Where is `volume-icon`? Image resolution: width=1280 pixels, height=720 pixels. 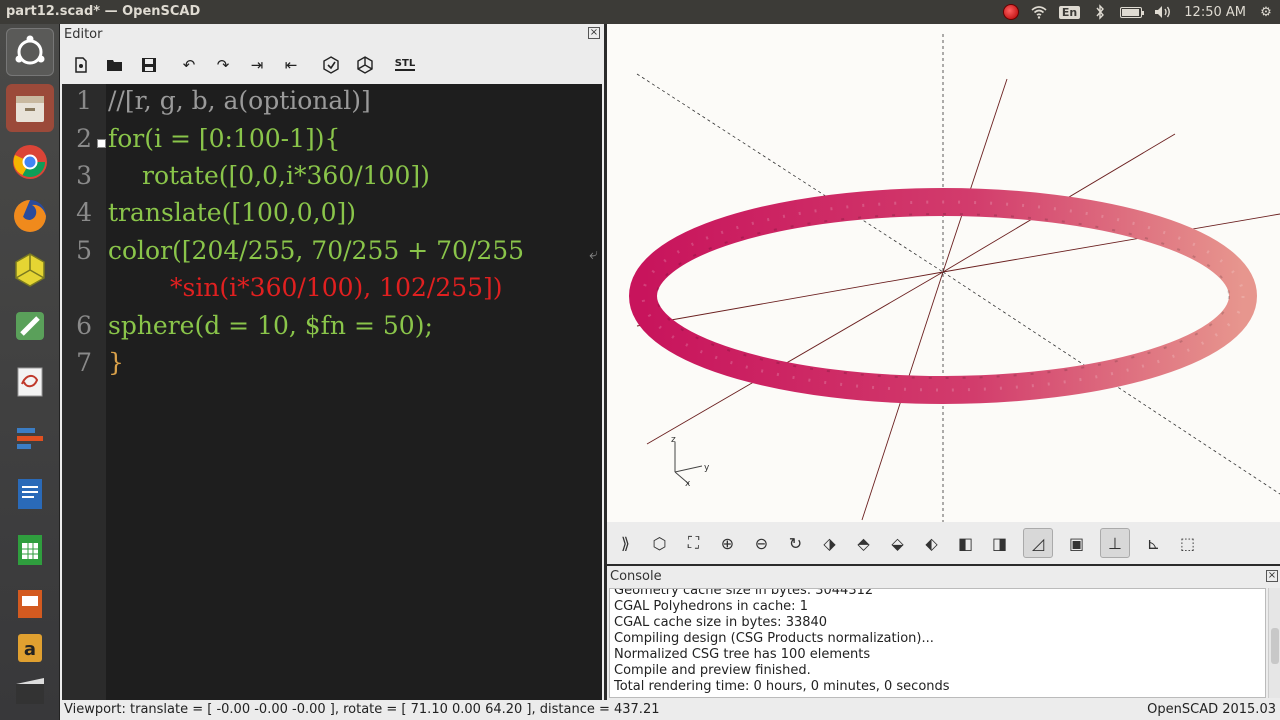 volume-icon is located at coordinates (1163, 12).